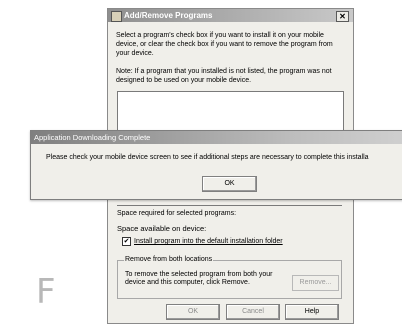  What do you see at coordinates (126, 241) in the screenshot?
I see `checkbox: ✔` at bounding box center [126, 241].